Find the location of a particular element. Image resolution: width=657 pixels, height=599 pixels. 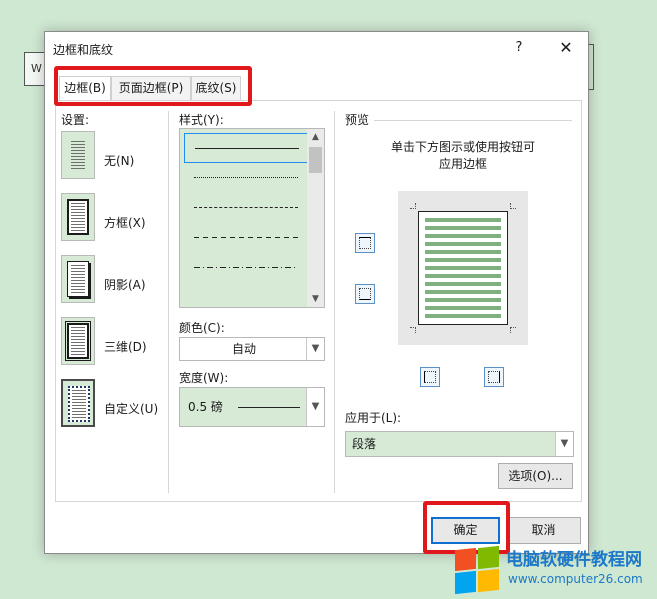

preview-area is located at coordinates (463, 268).